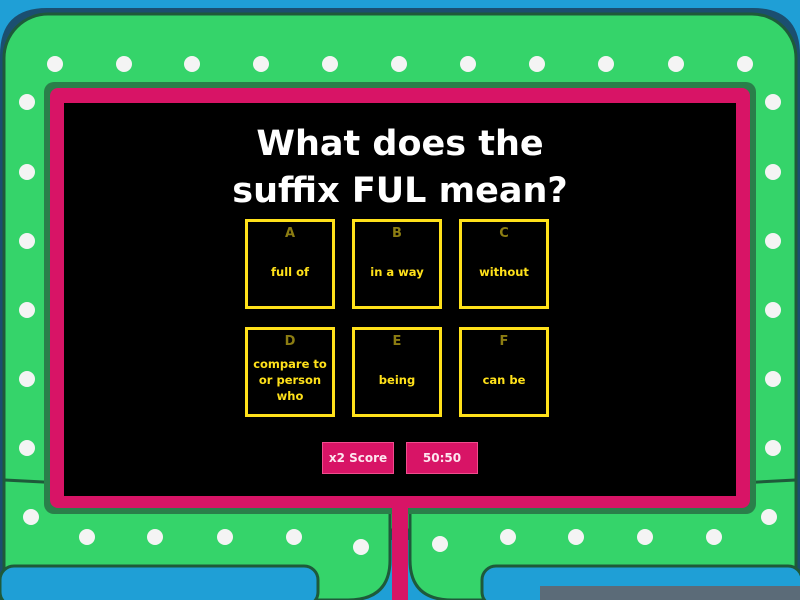  Describe the element at coordinates (400, 552) in the screenshot. I see `frame-stem` at that location.